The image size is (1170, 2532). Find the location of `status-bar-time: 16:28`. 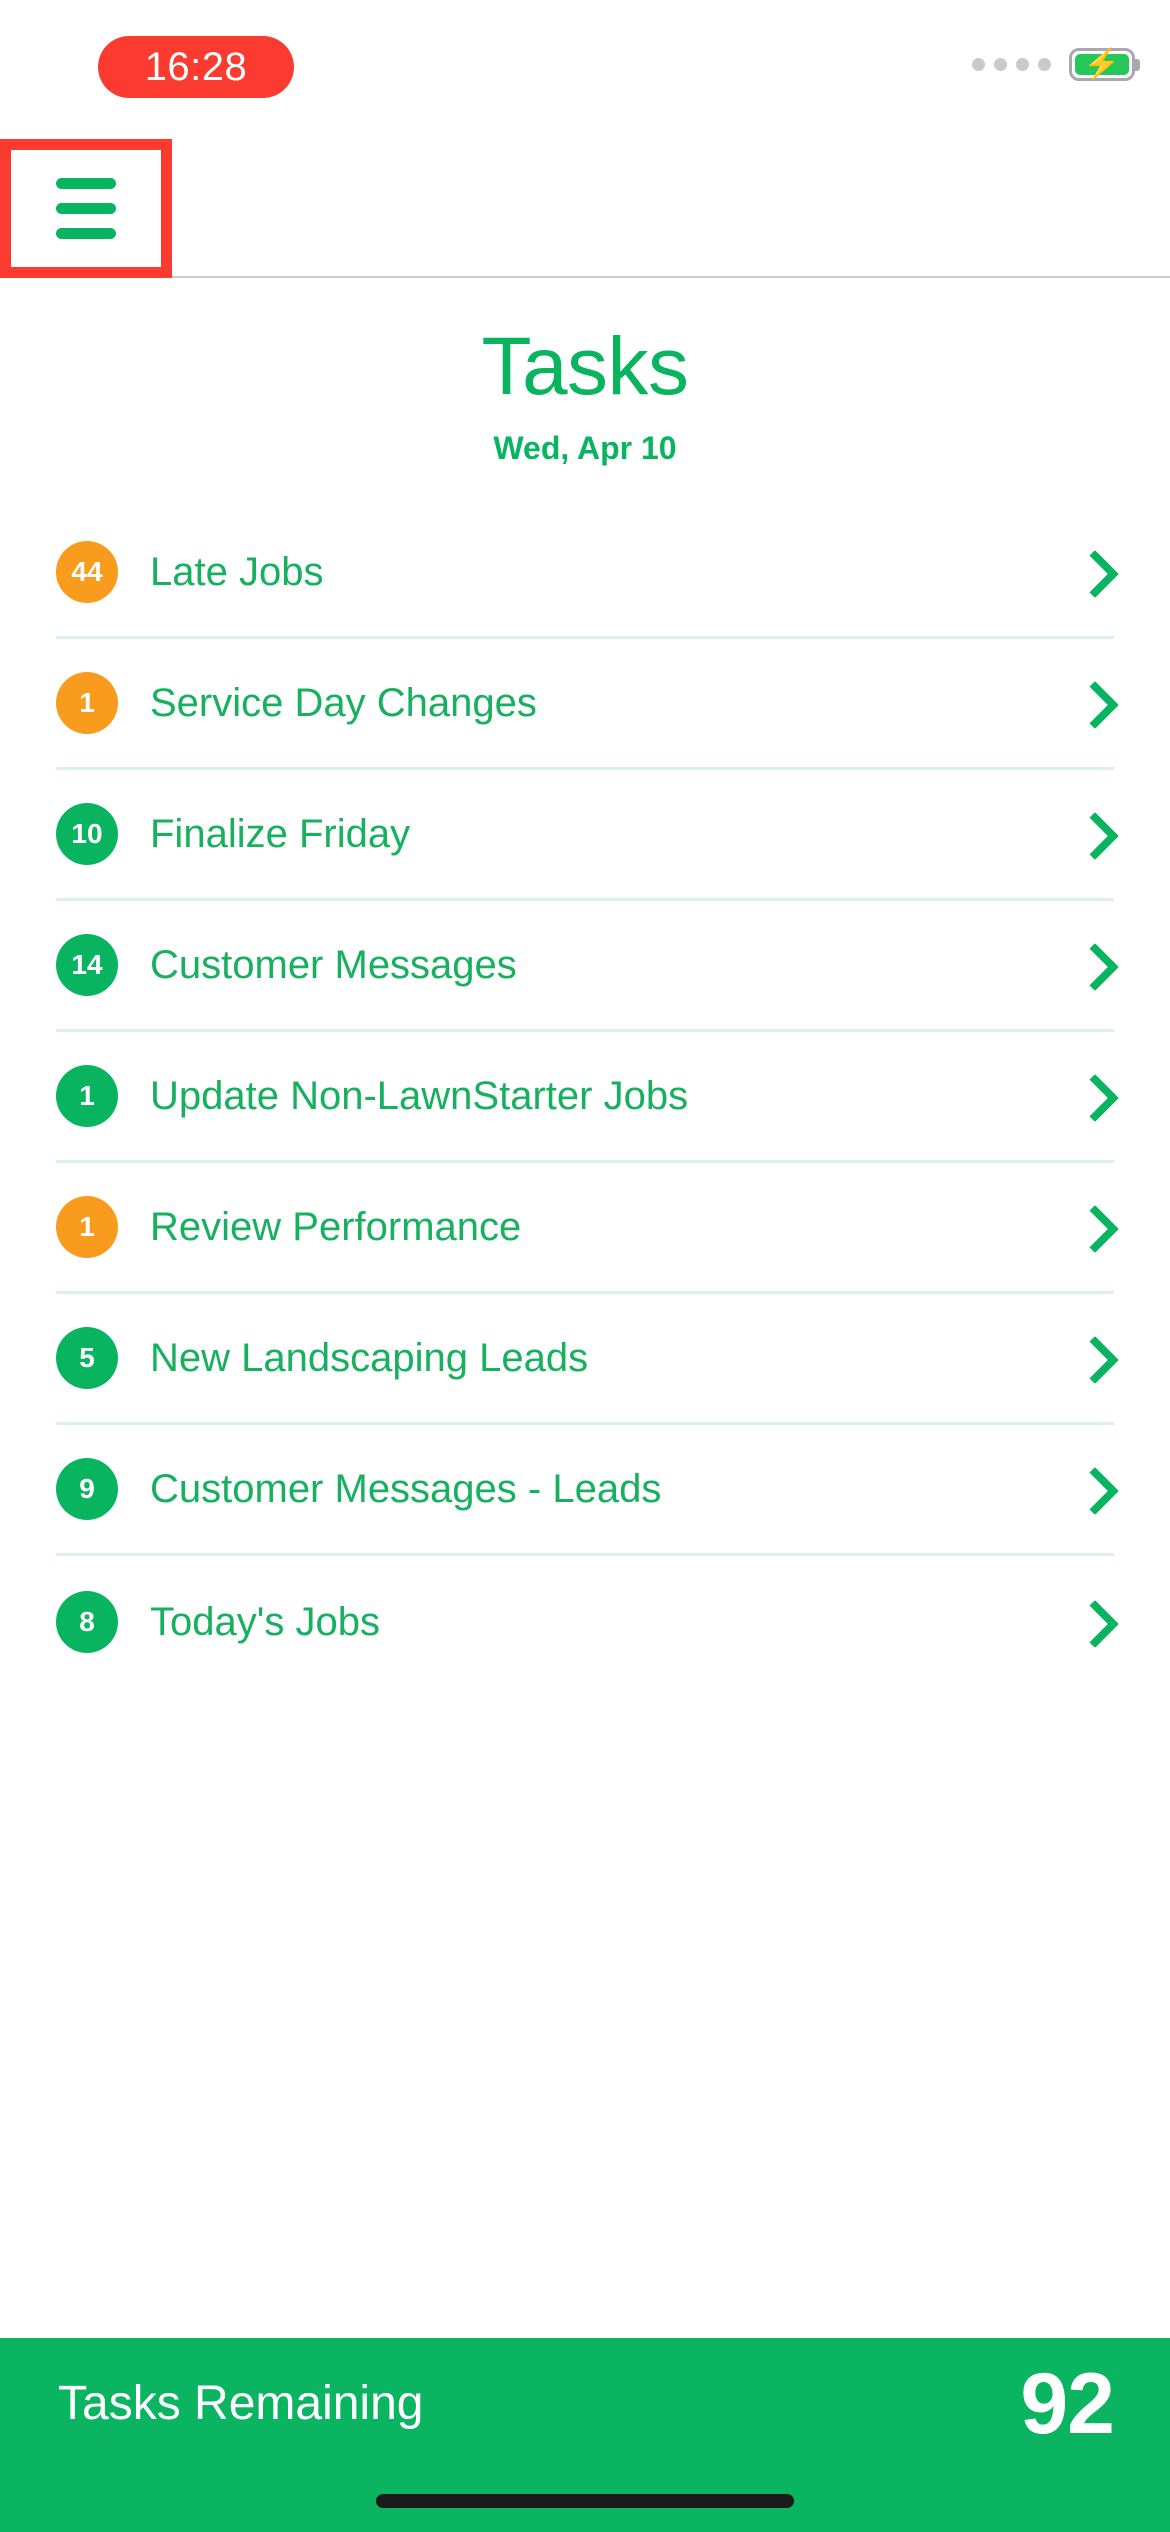

status-bar-time: 16:28 is located at coordinates (196, 67).